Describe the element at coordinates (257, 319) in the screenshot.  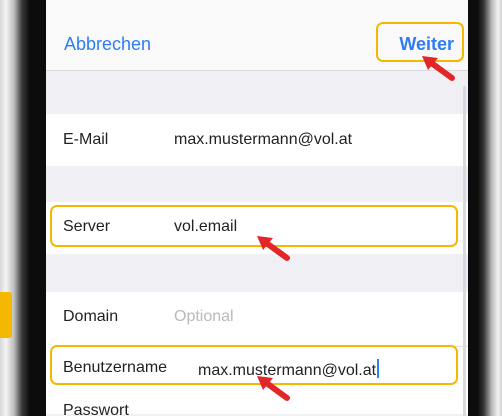
I see `domain-row: Domain Optional` at that location.